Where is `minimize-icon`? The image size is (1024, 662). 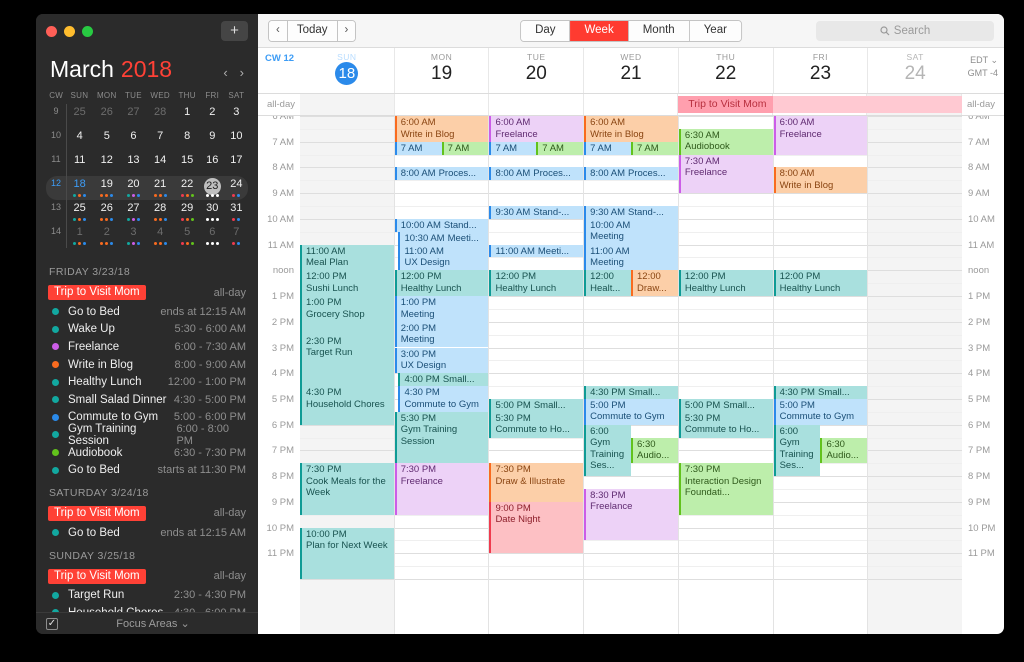 minimize-icon is located at coordinates (69, 31).